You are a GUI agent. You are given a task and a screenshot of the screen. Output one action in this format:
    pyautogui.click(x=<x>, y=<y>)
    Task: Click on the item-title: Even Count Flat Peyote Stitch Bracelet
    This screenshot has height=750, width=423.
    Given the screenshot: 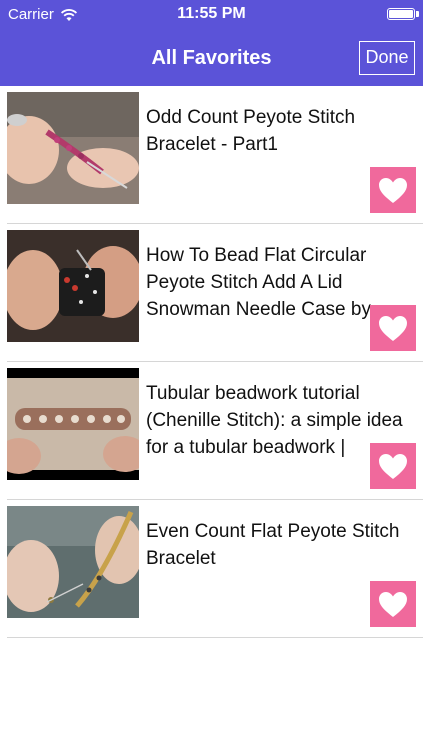 What is the action you would take?
    pyautogui.click(x=273, y=545)
    